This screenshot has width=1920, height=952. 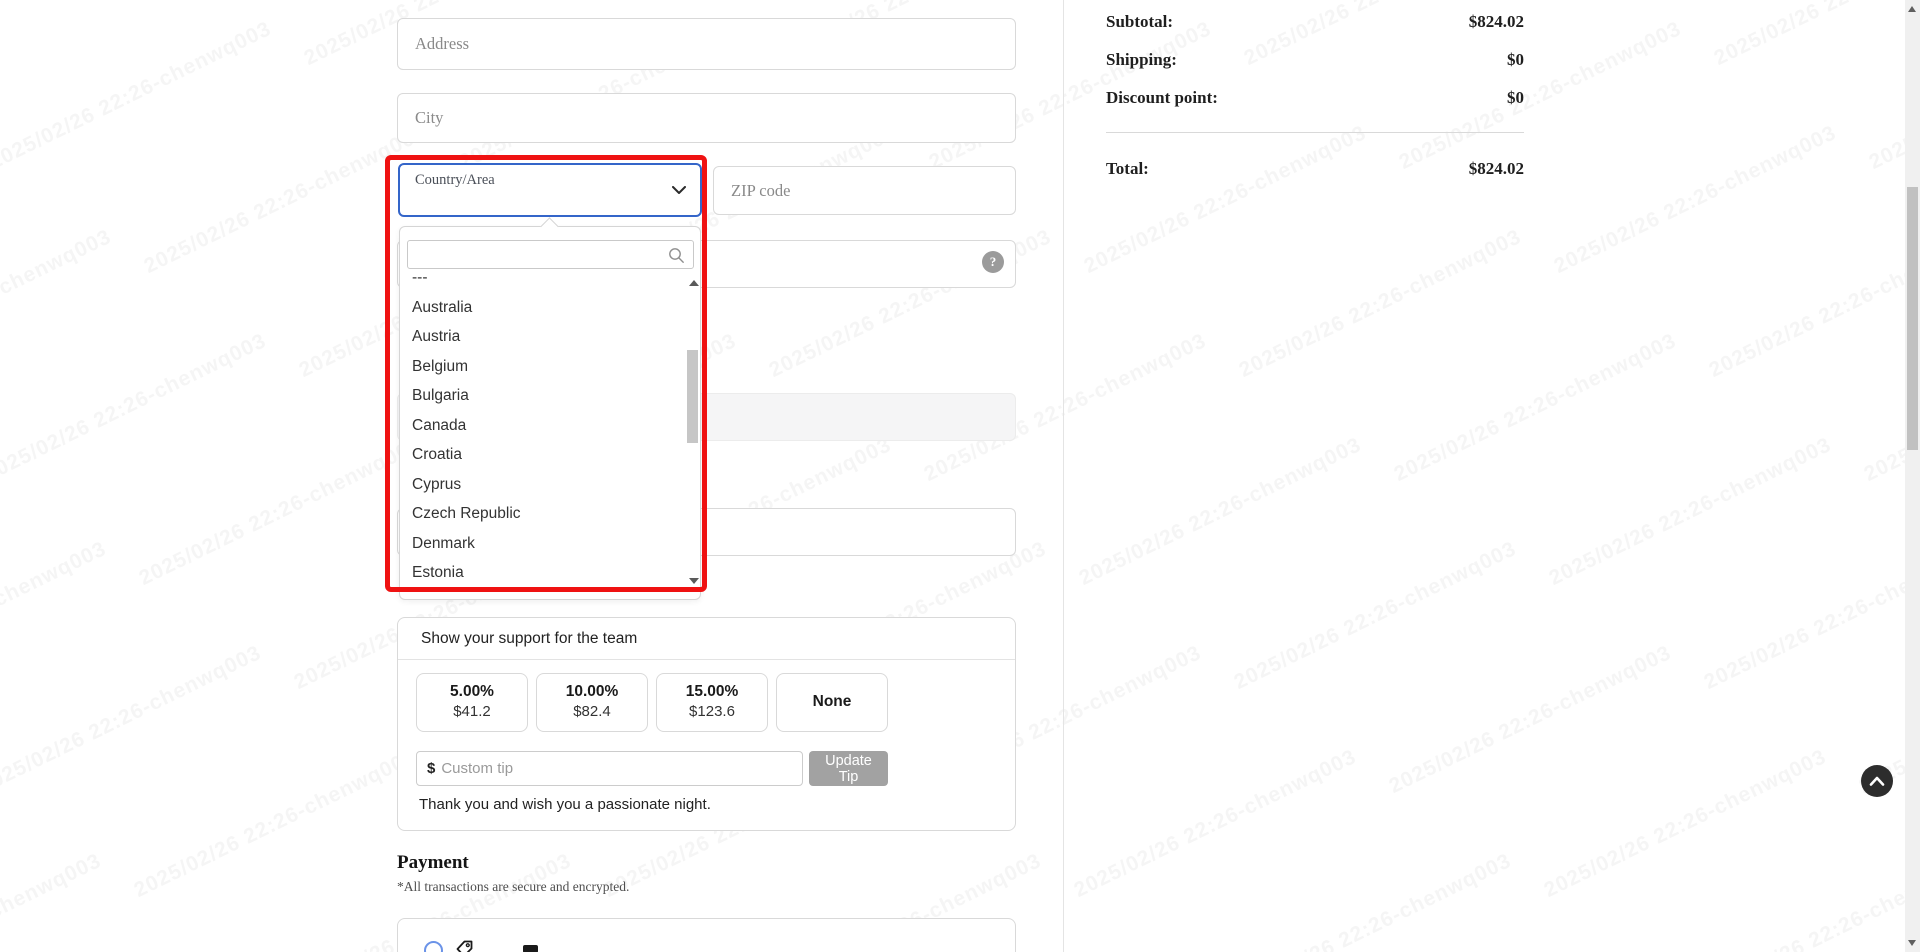 I want to click on country-option: Croatia, so click(x=542, y=455).